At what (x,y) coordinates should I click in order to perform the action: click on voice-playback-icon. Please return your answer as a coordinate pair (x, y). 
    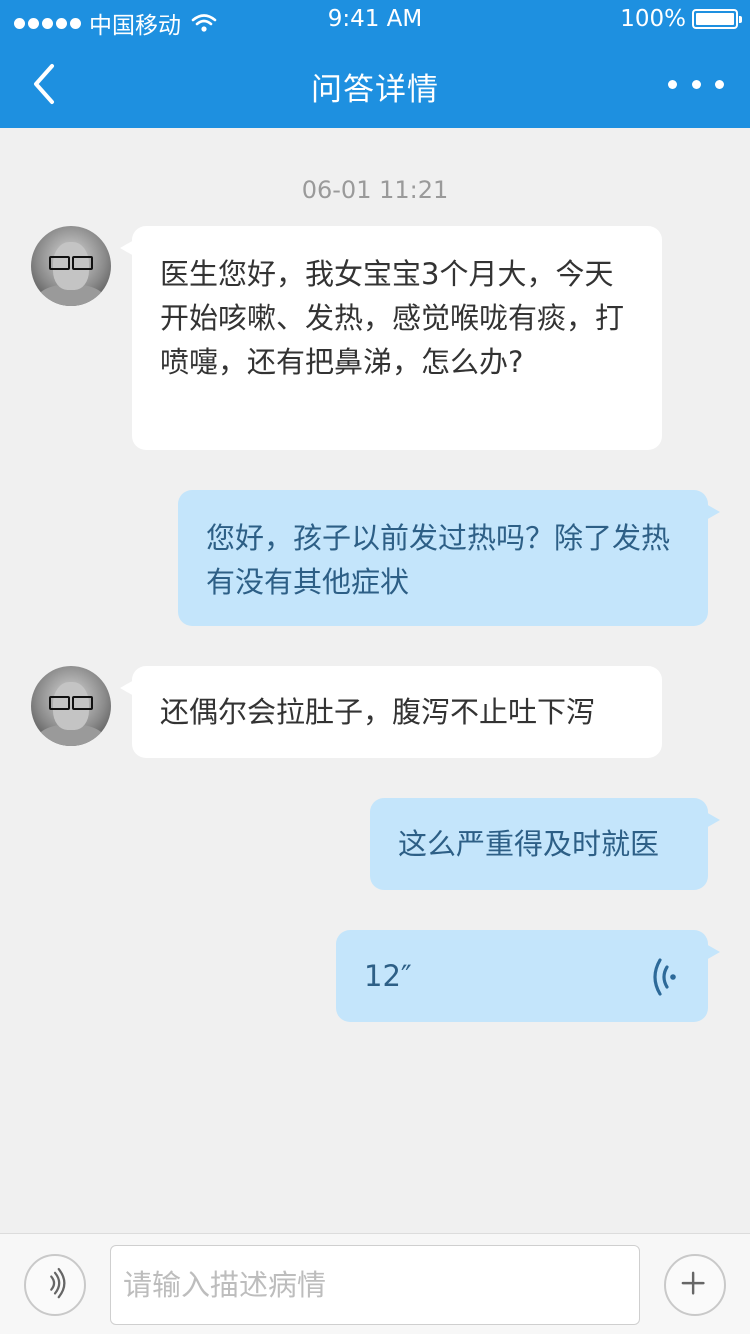
    Looking at the image, I should click on (664, 977).